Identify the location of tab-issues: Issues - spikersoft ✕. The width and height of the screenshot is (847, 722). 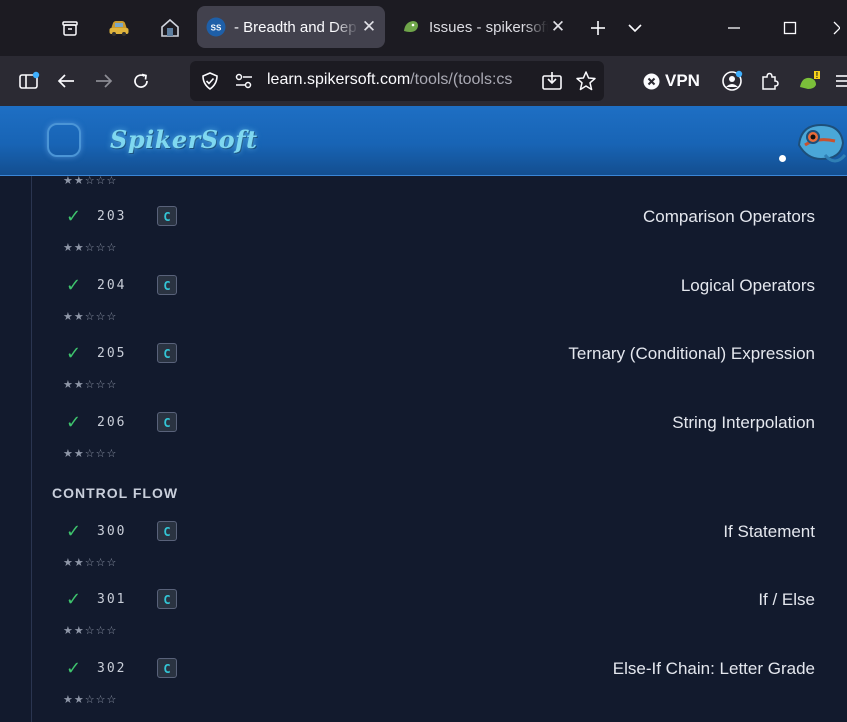
(483, 27).